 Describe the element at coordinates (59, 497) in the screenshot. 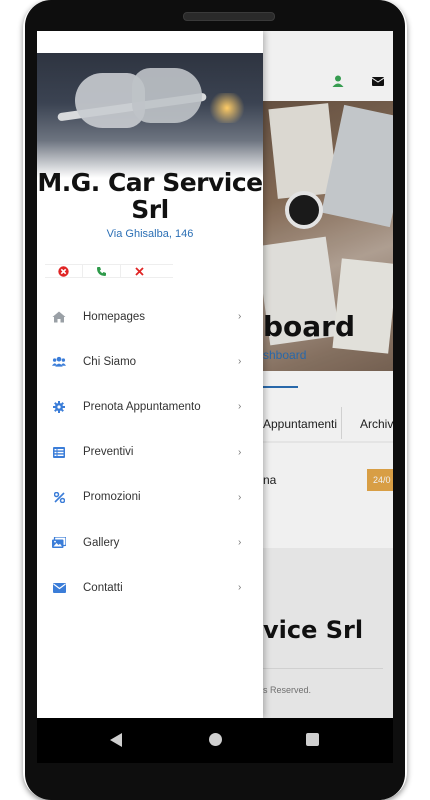

I see `percent-icon` at that location.